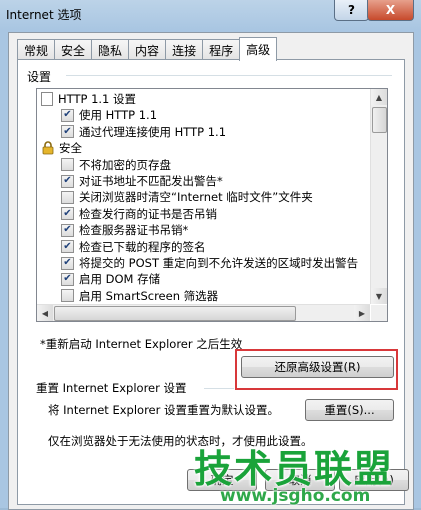  What do you see at coordinates (141, 344) in the screenshot?
I see `restart-note: *重新启动 Internet Explorer 之后生效` at bounding box center [141, 344].